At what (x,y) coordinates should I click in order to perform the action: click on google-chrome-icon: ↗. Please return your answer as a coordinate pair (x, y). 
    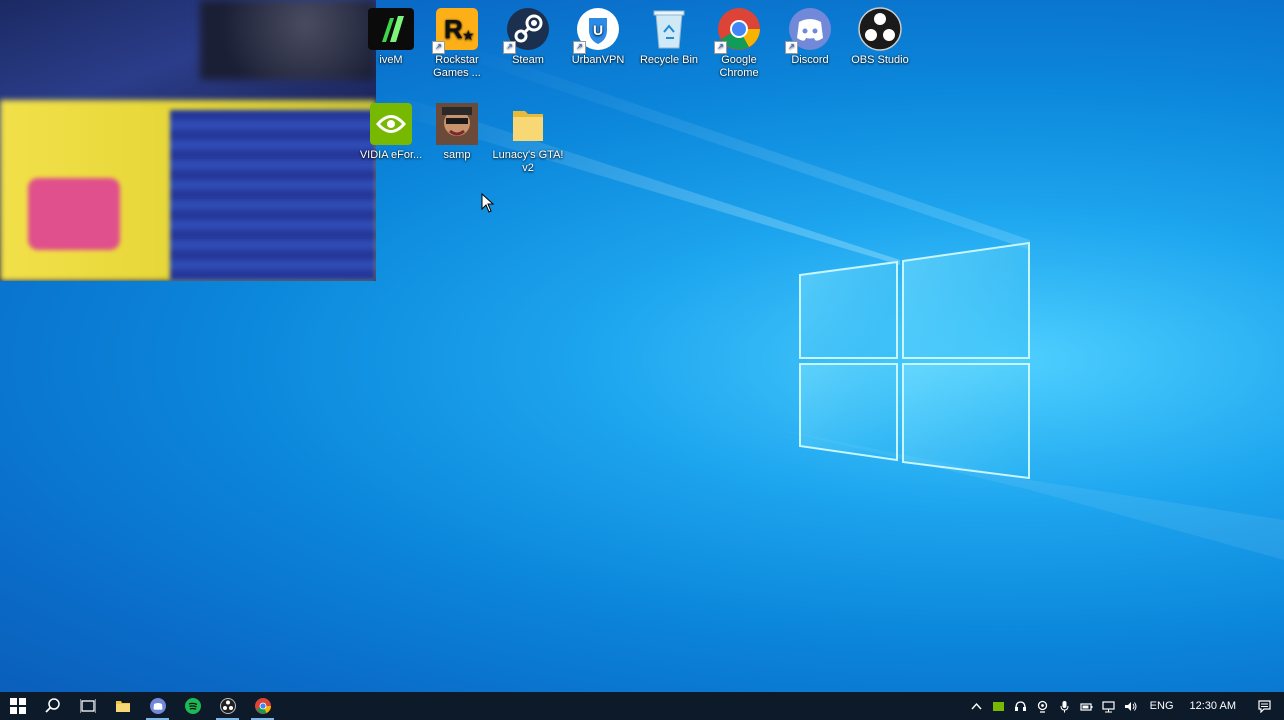
    Looking at the image, I should click on (738, 30).